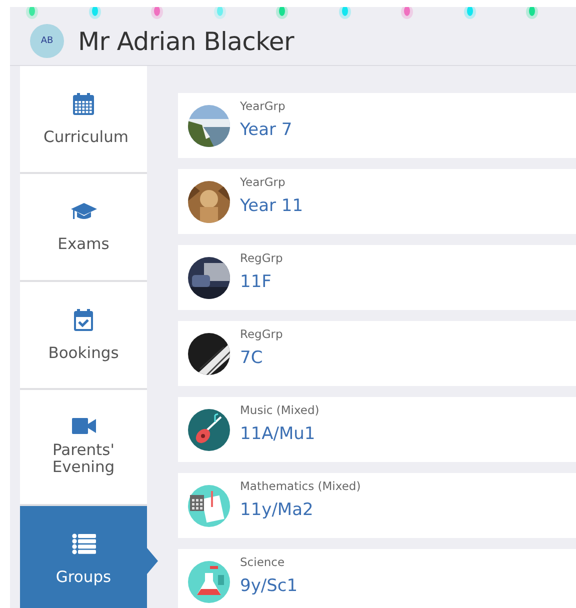 The width and height of the screenshot is (576, 608). What do you see at coordinates (278, 434) in the screenshot?
I see `group-name: 11A/Mu1` at bounding box center [278, 434].